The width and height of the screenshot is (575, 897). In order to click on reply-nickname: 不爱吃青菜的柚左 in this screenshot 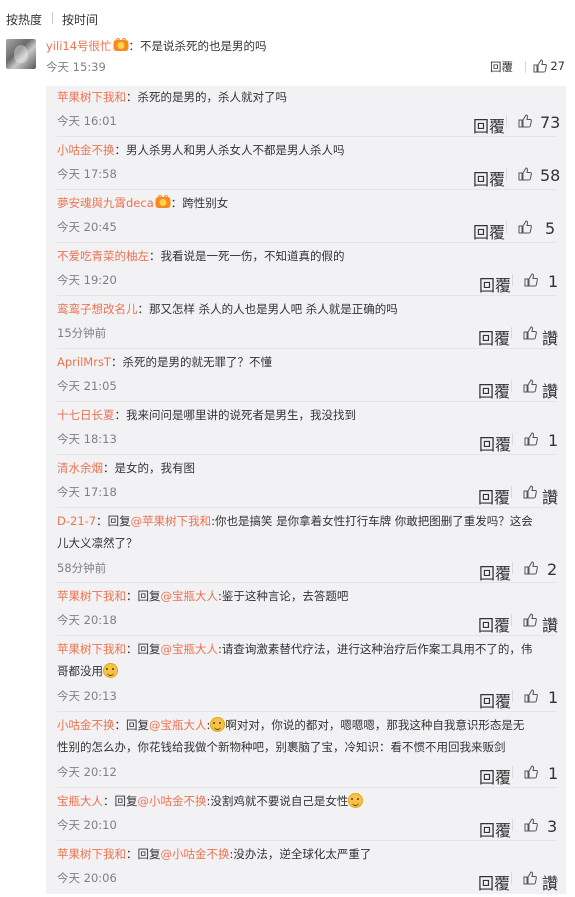, I will do `click(103, 256)`.